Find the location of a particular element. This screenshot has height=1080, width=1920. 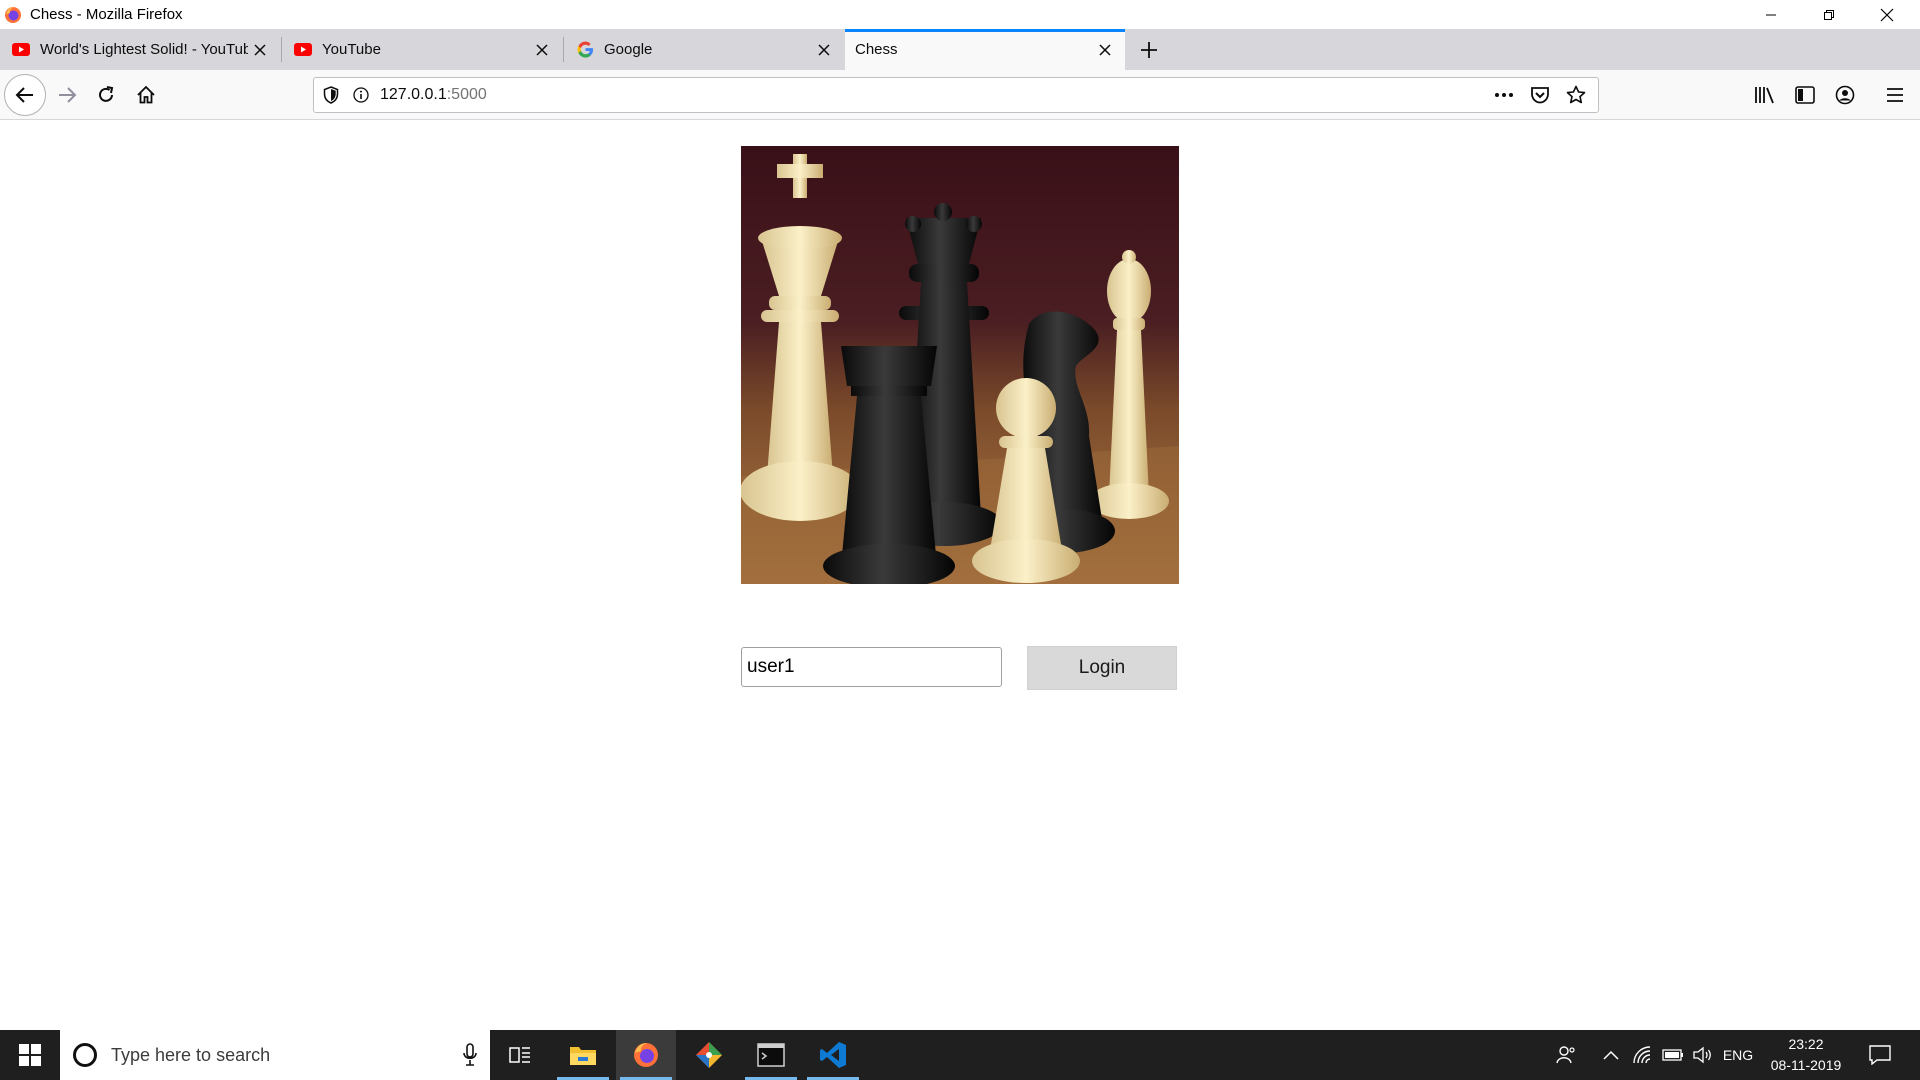

window-titlebar: Chess - Mozilla Firefox is located at coordinates (960, 14).